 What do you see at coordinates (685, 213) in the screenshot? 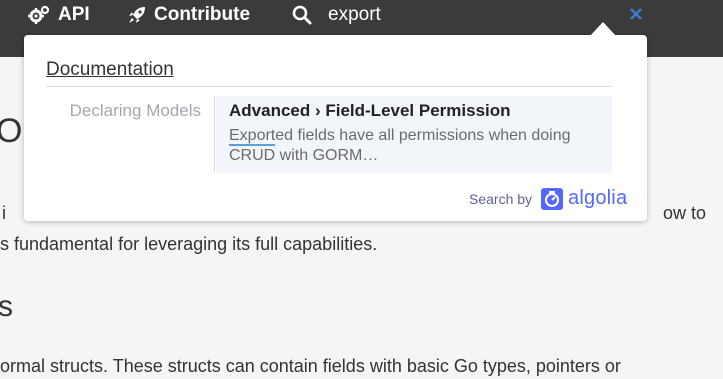
I see `page-paragraph-fragment: ow to` at bounding box center [685, 213].